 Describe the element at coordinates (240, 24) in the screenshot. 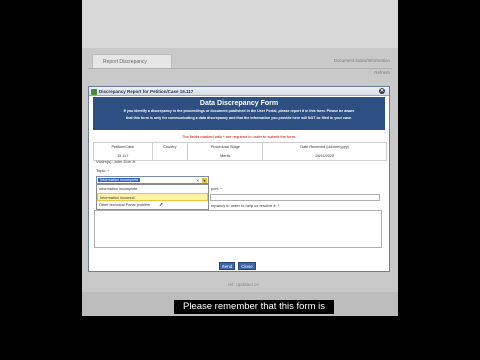

I see `background-header` at that location.